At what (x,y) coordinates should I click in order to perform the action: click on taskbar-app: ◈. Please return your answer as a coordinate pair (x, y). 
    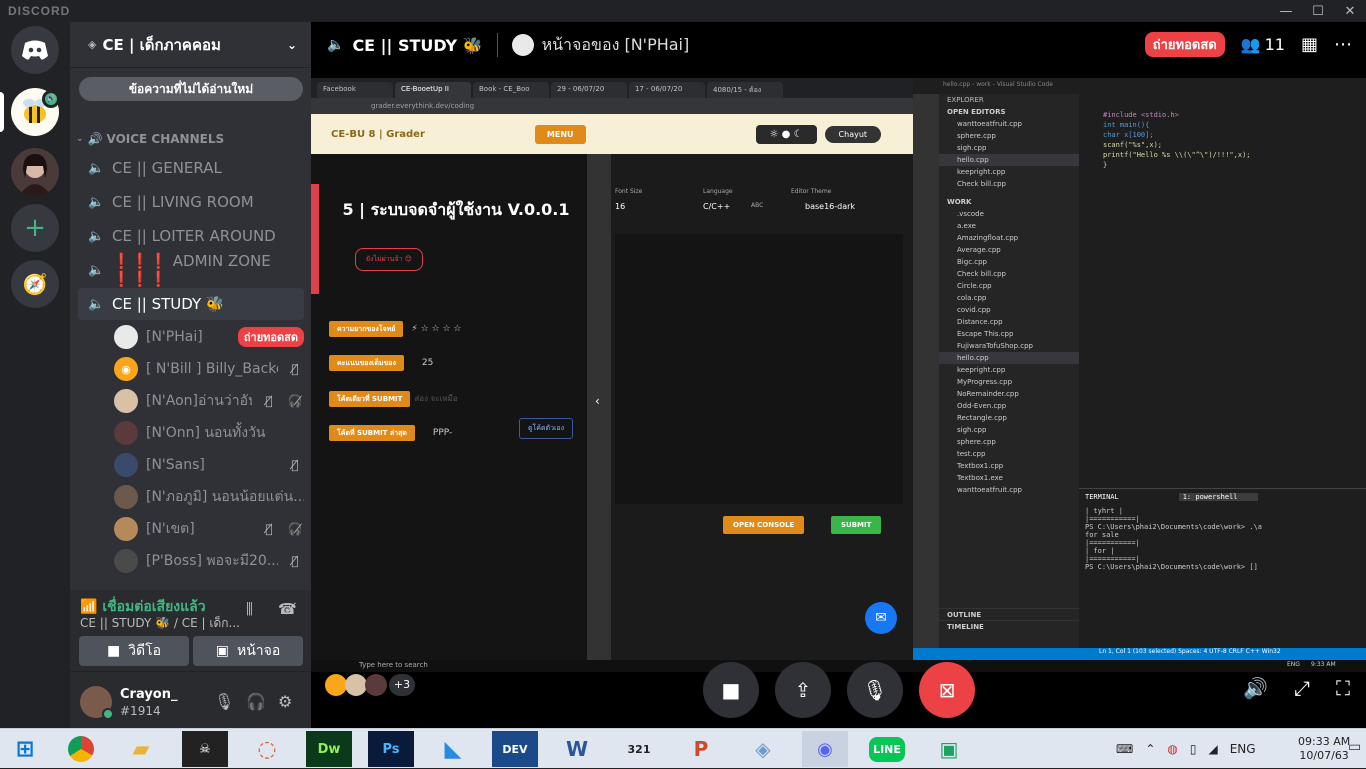
    Looking at the image, I should click on (763, 749).